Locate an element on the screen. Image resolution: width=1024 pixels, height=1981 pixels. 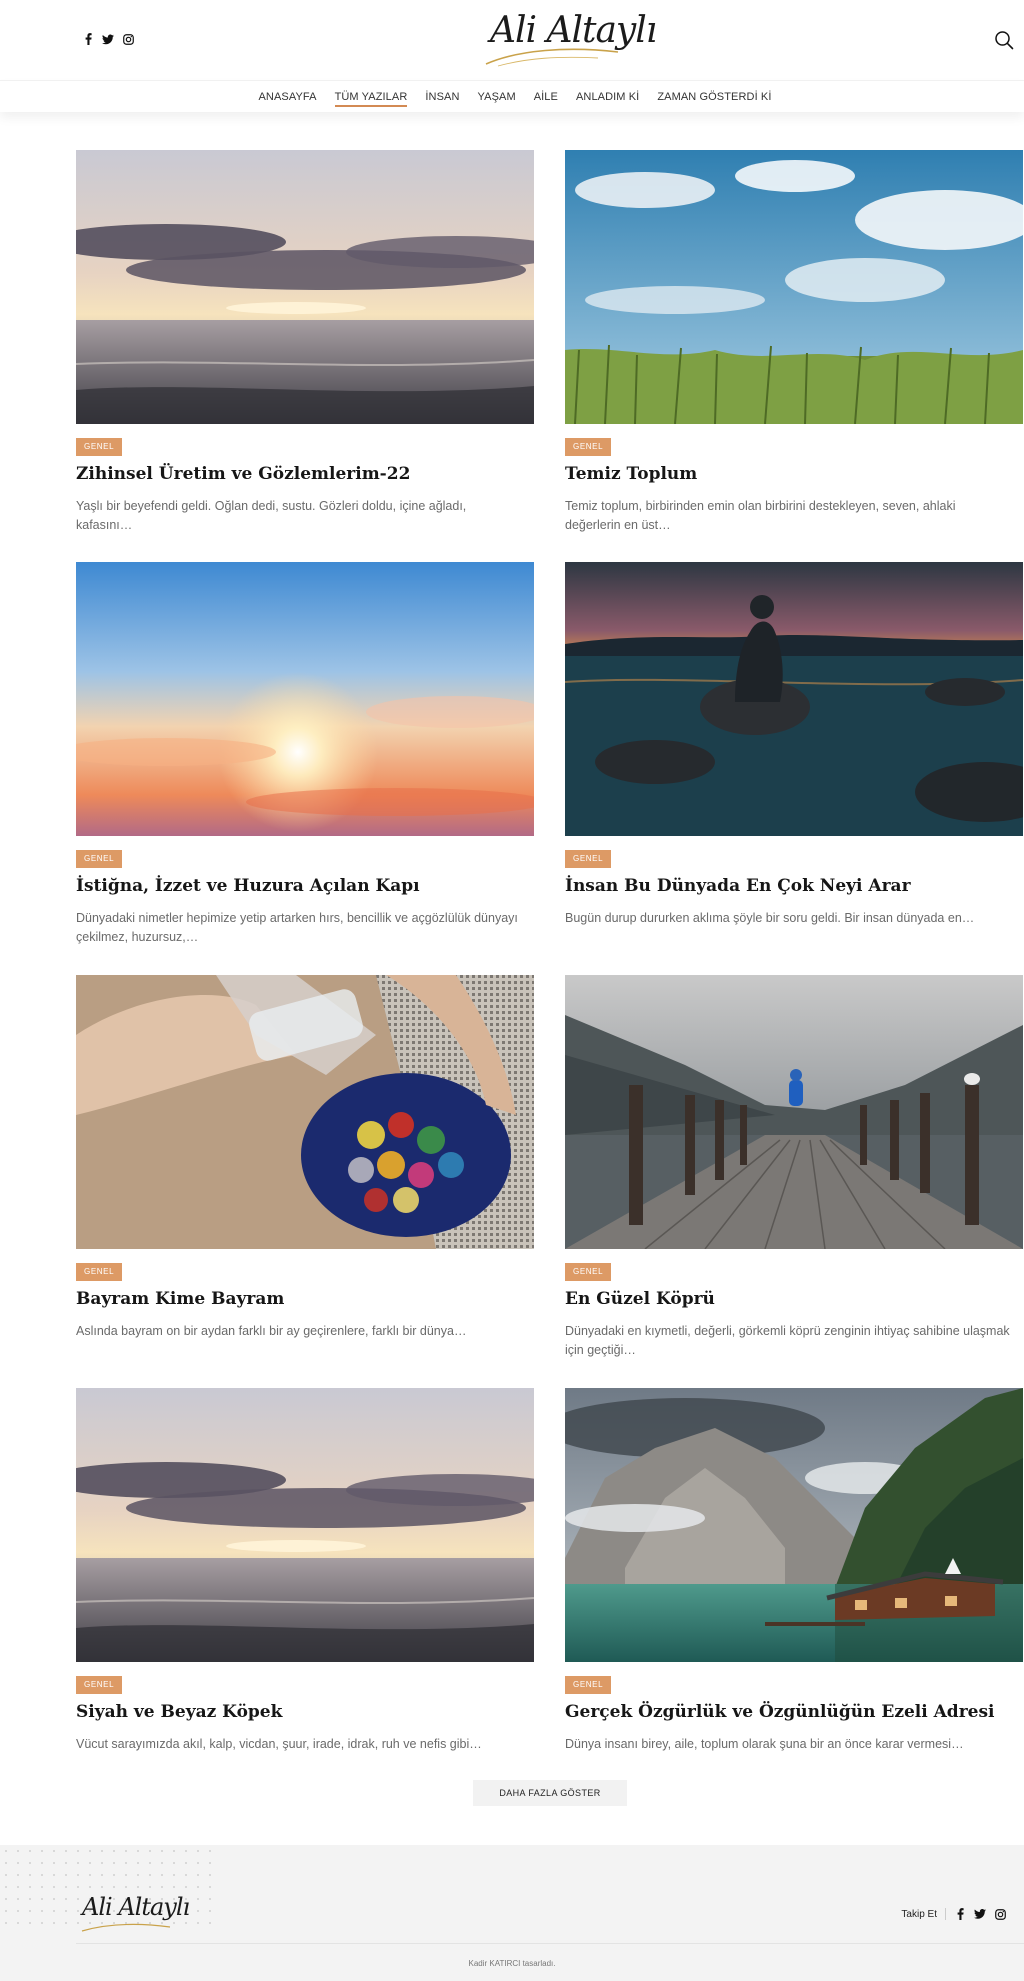
footer-logo-text: Ali Altaylı is located at coordinates (136, 1907).